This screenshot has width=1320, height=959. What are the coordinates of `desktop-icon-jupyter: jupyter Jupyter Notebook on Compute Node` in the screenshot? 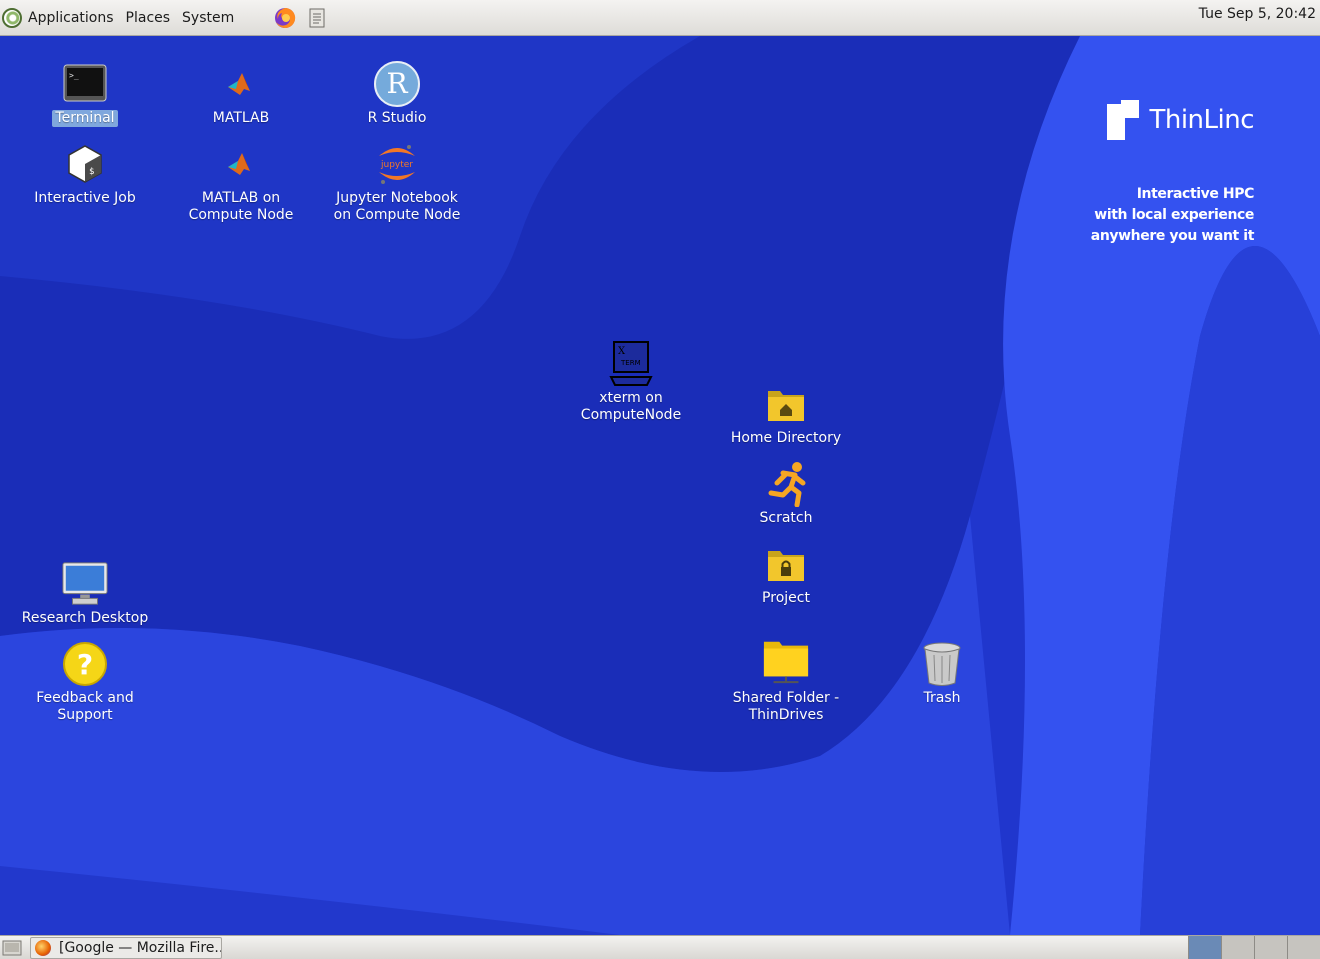 It's located at (397, 182).